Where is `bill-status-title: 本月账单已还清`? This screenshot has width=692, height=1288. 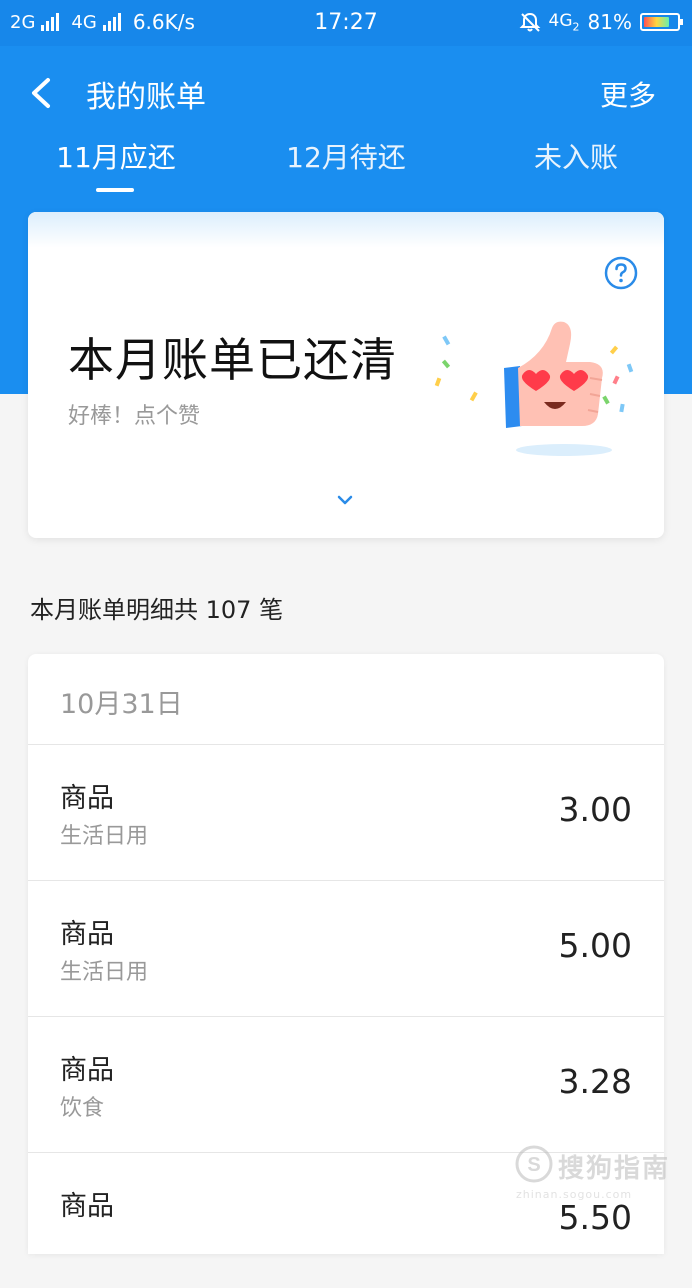
bill-status-title: 本月账单已还清 is located at coordinates (232, 360).